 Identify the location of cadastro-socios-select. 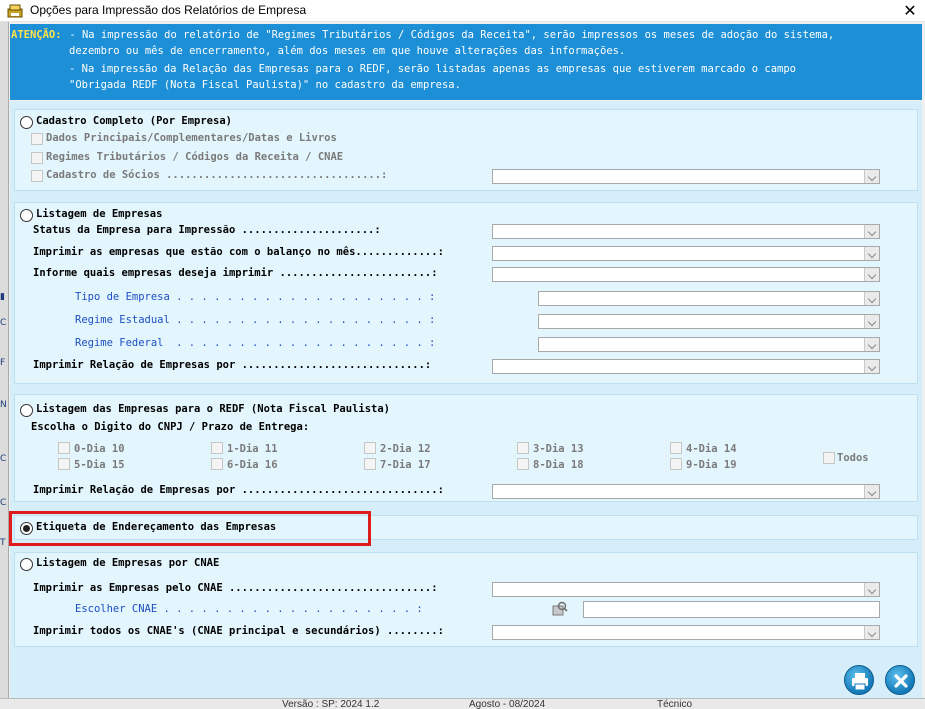
(686, 176).